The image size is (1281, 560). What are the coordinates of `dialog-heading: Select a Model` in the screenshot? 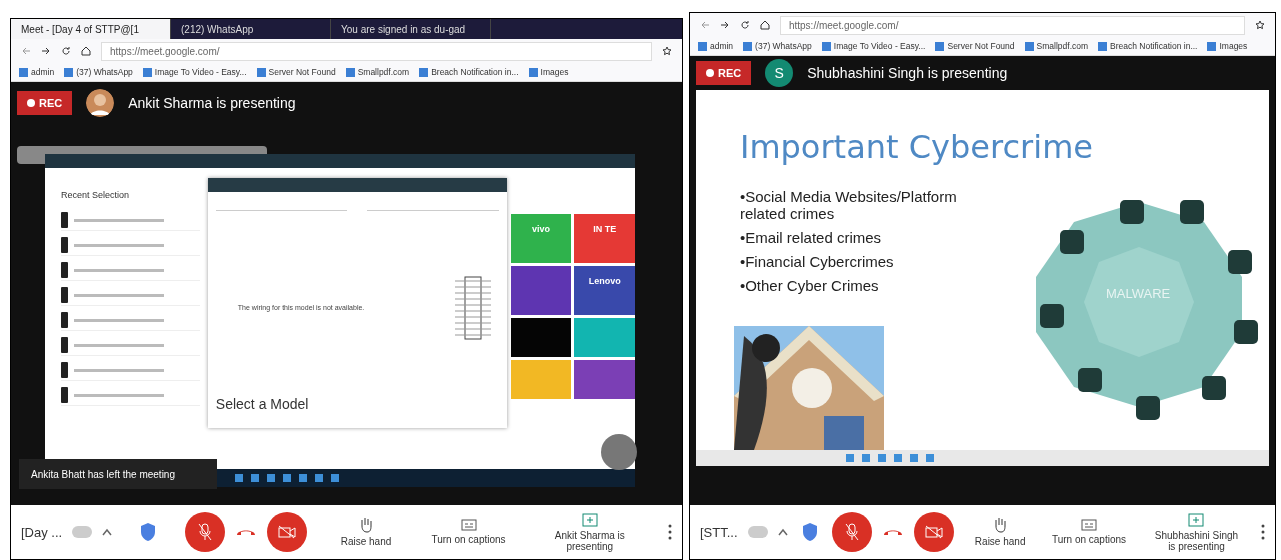 It's located at (262, 405).